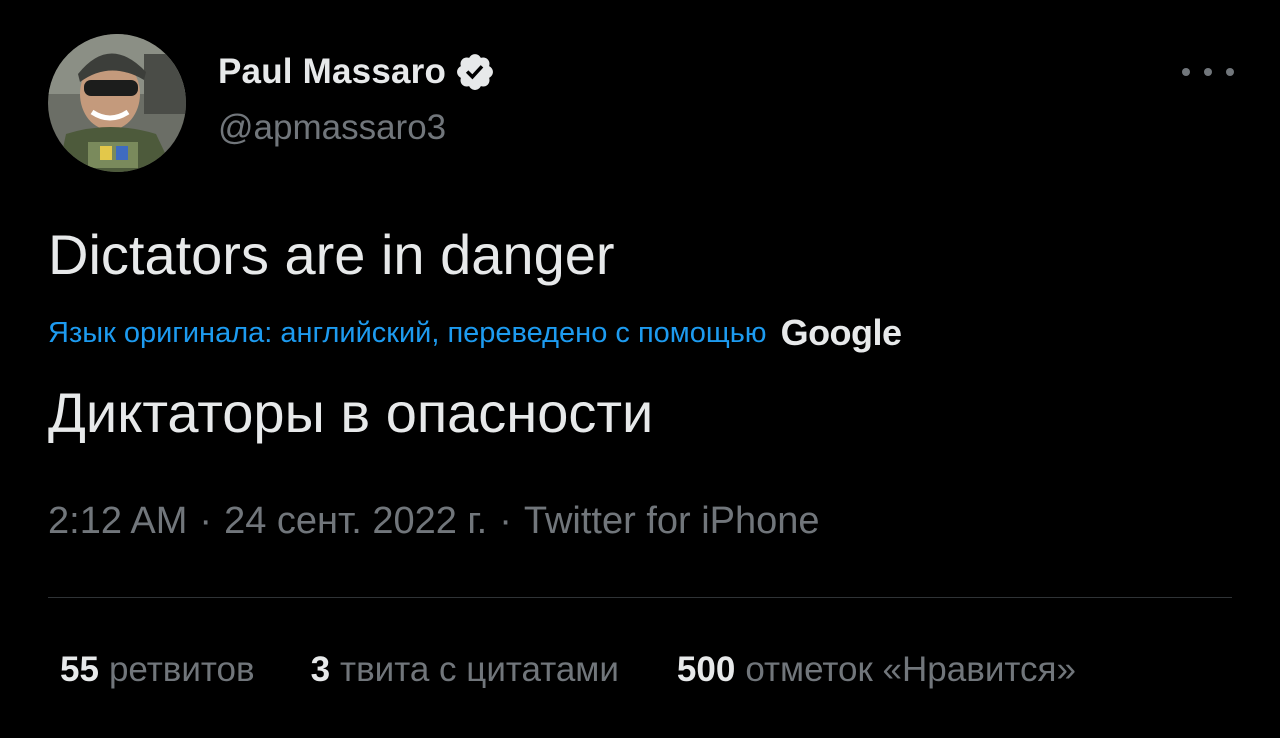 This screenshot has width=1280, height=738. What do you see at coordinates (841, 332) in the screenshot?
I see `google-logo: Google` at bounding box center [841, 332].